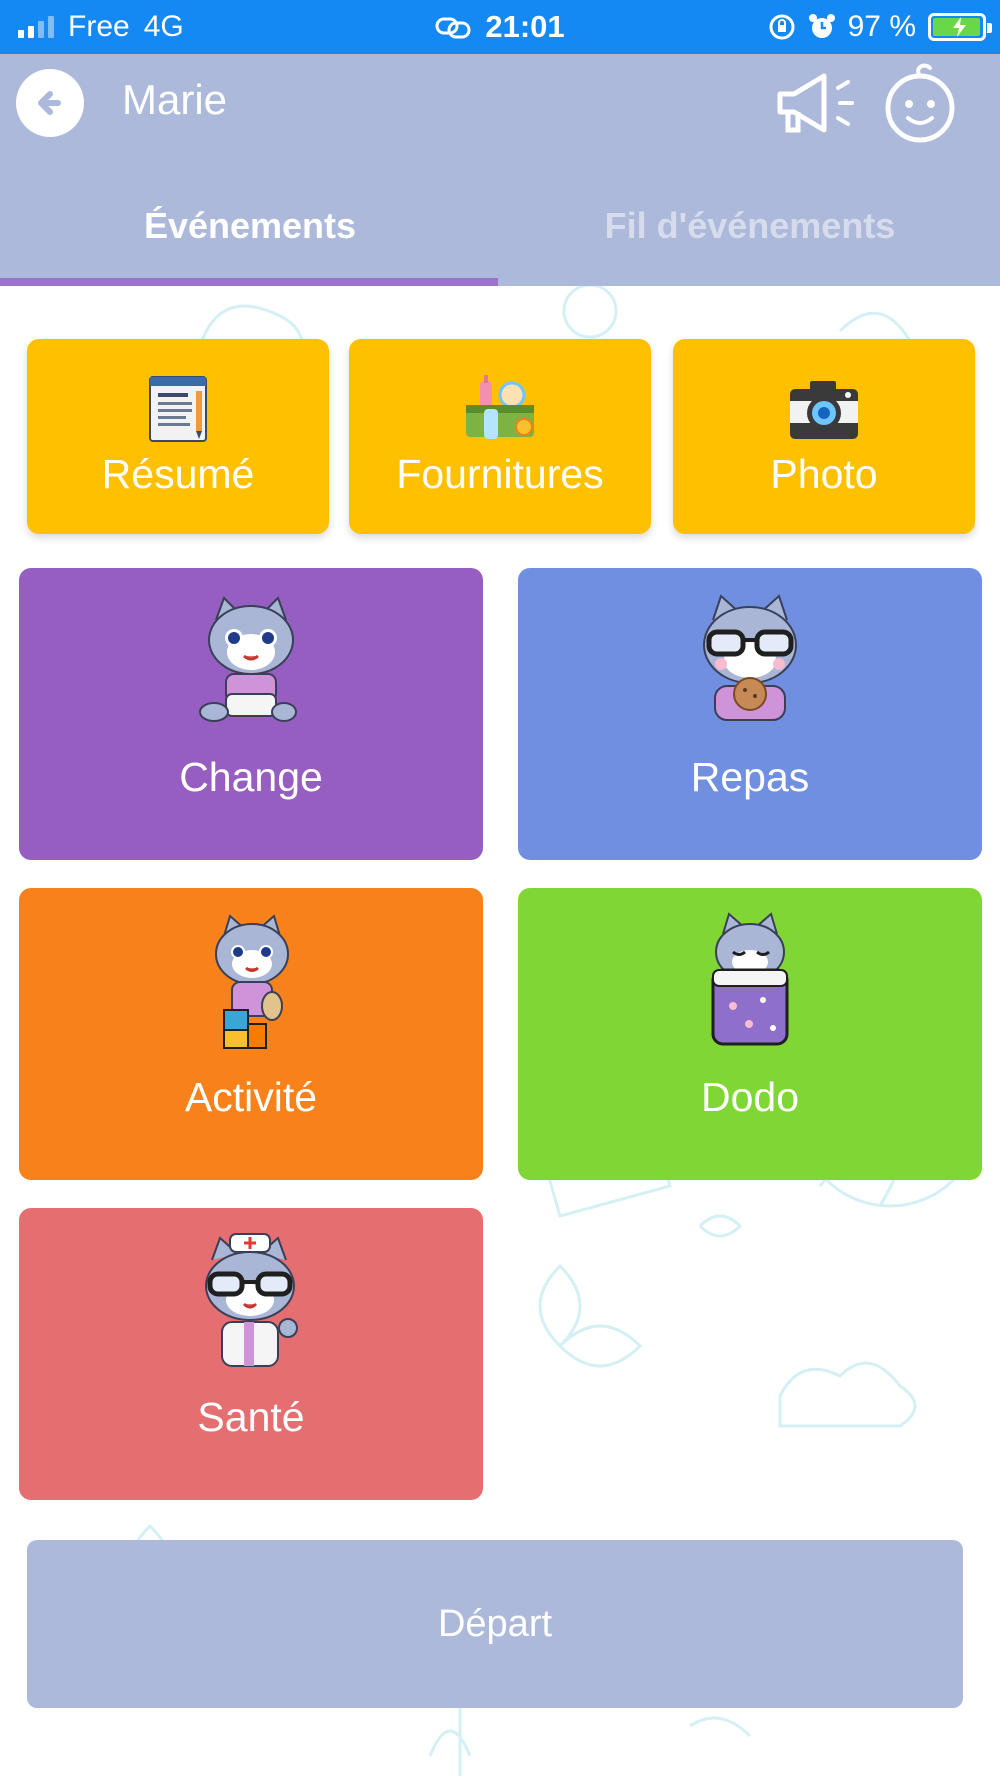 This screenshot has width=1000, height=1778. Describe the element at coordinates (250, 226) in the screenshot. I see `tab-evenements: Événements` at that location.